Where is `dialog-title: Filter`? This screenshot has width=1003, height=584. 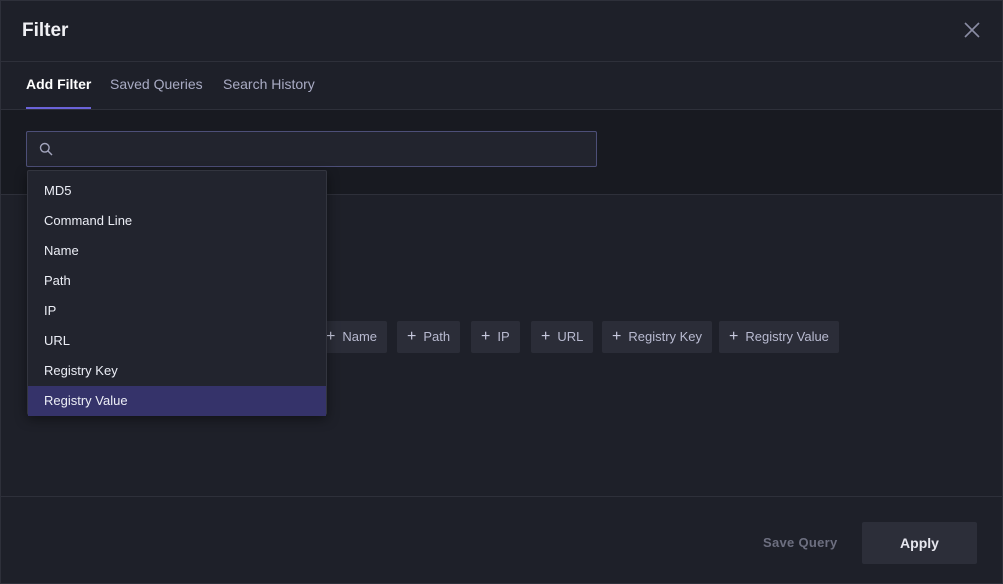 dialog-title: Filter is located at coordinates (45, 30).